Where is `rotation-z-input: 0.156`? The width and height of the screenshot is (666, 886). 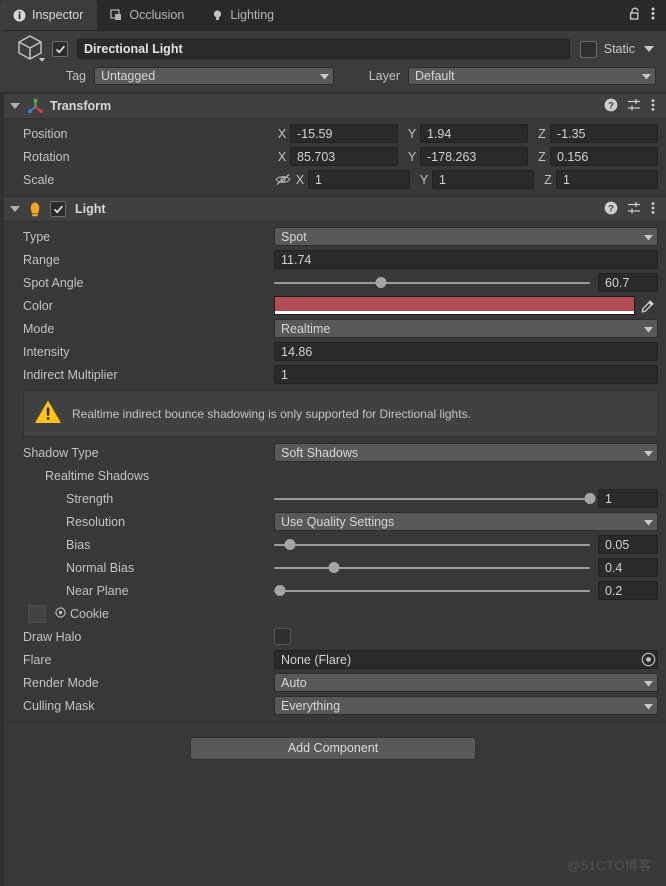 rotation-z-input: 0.156 is located at coordinates (604, 156).